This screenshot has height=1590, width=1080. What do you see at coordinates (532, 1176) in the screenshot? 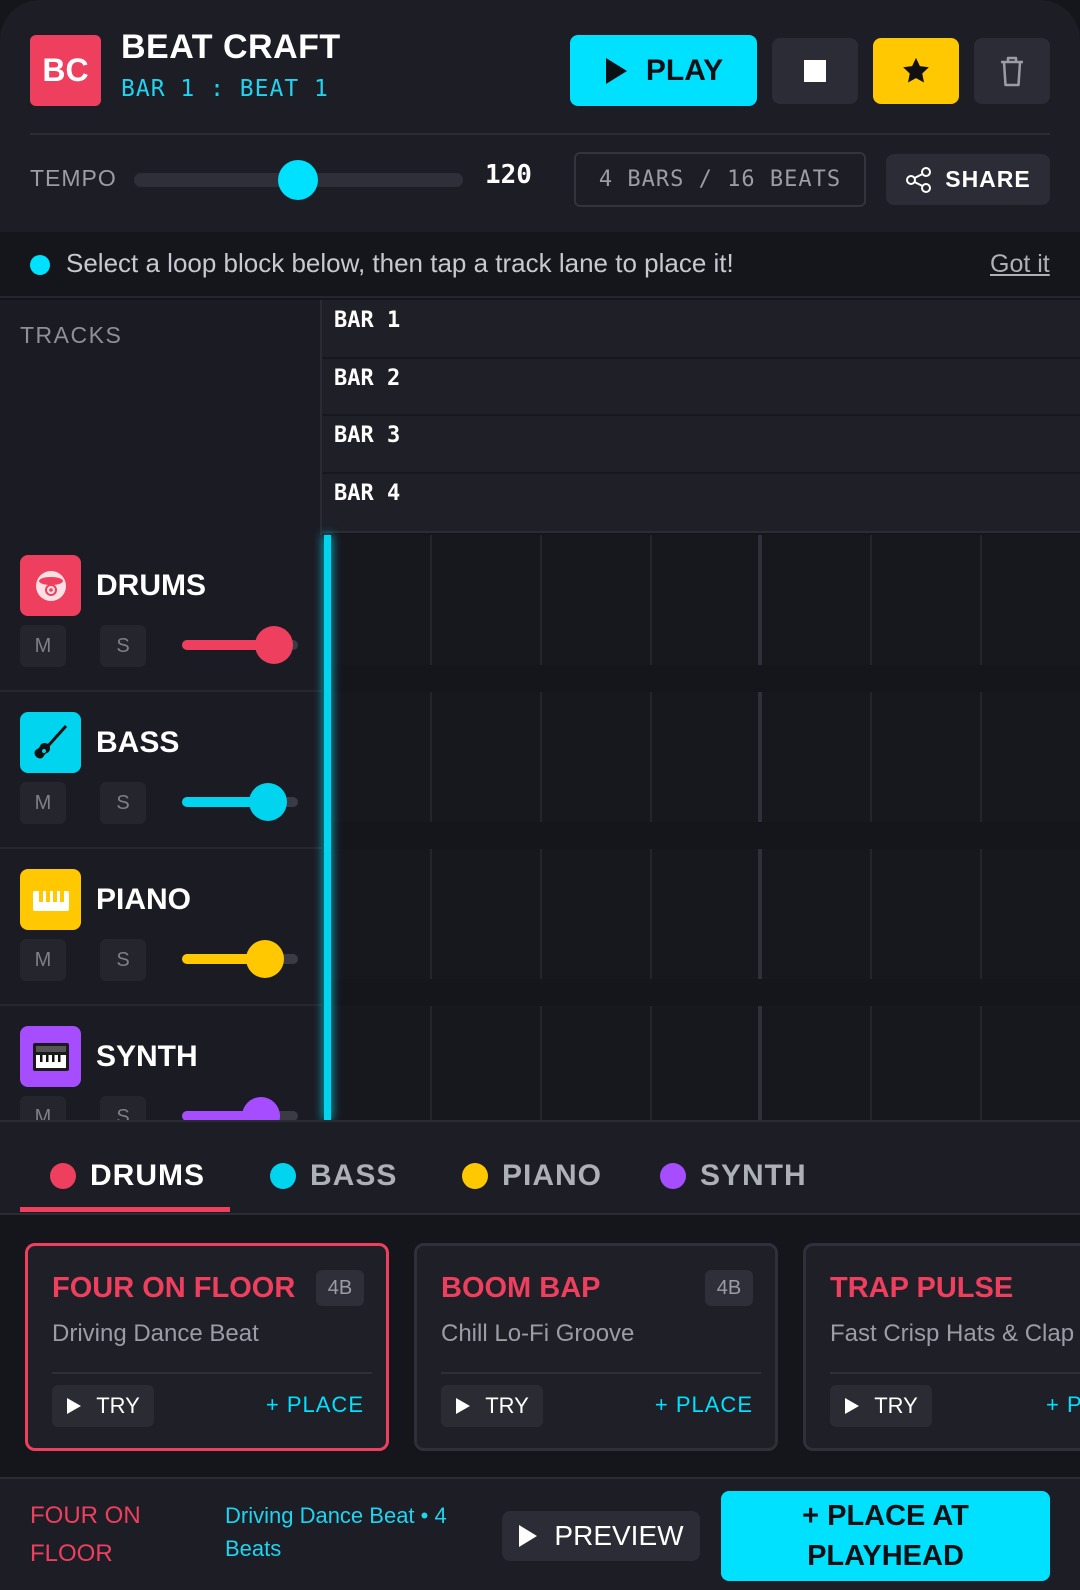
I see `tab-piano: PIANO` at bounding box center [532, 1176].